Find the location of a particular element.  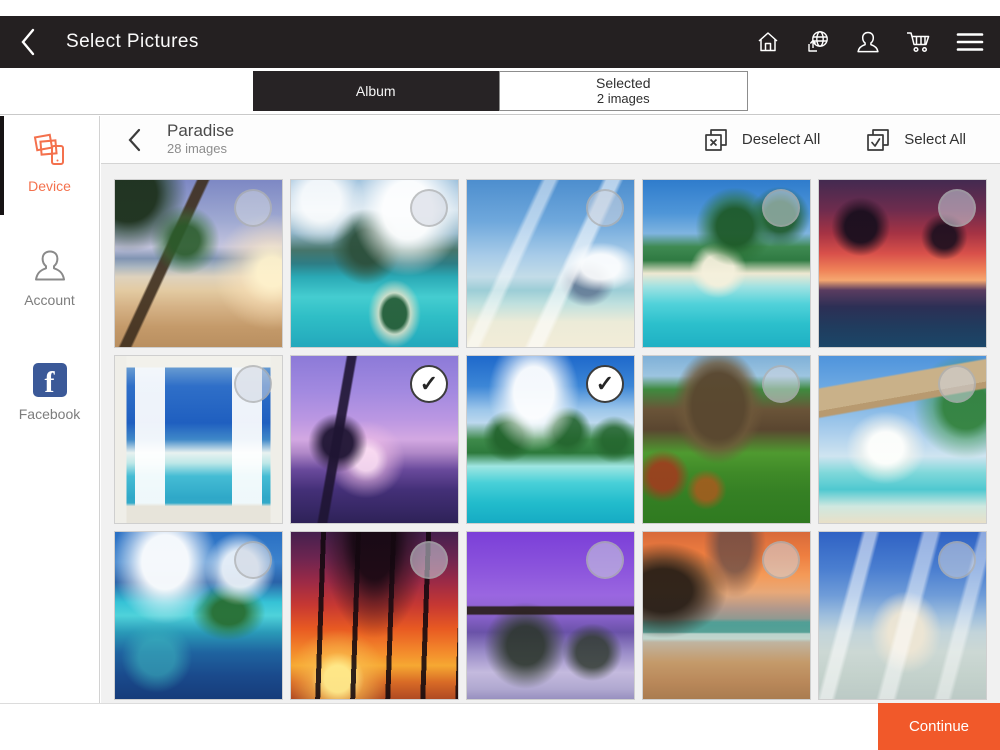

album-title-block: Paradise 28 images is located at coordinates (200, 139).